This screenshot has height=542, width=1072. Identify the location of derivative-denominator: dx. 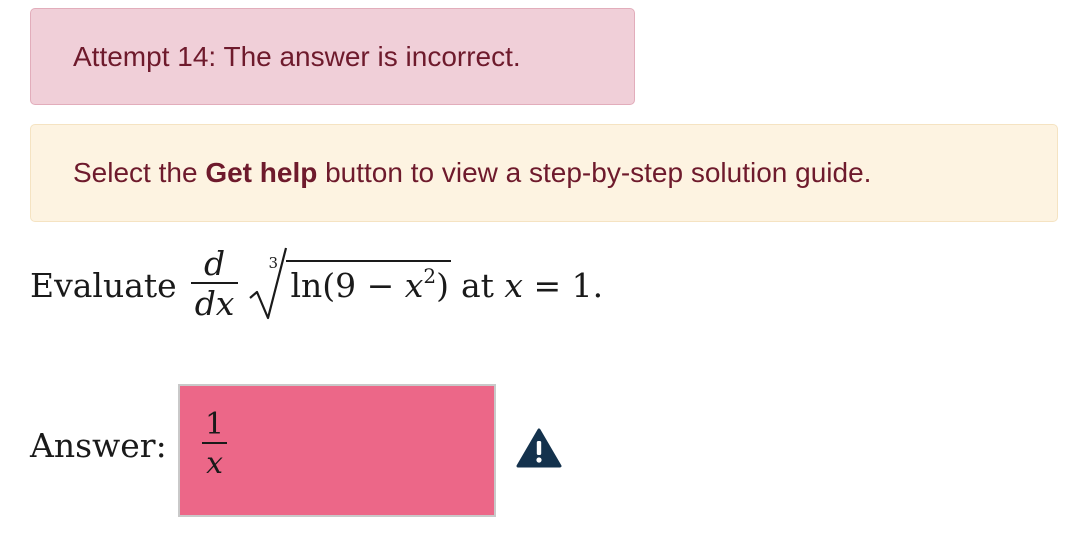
(214, 303).